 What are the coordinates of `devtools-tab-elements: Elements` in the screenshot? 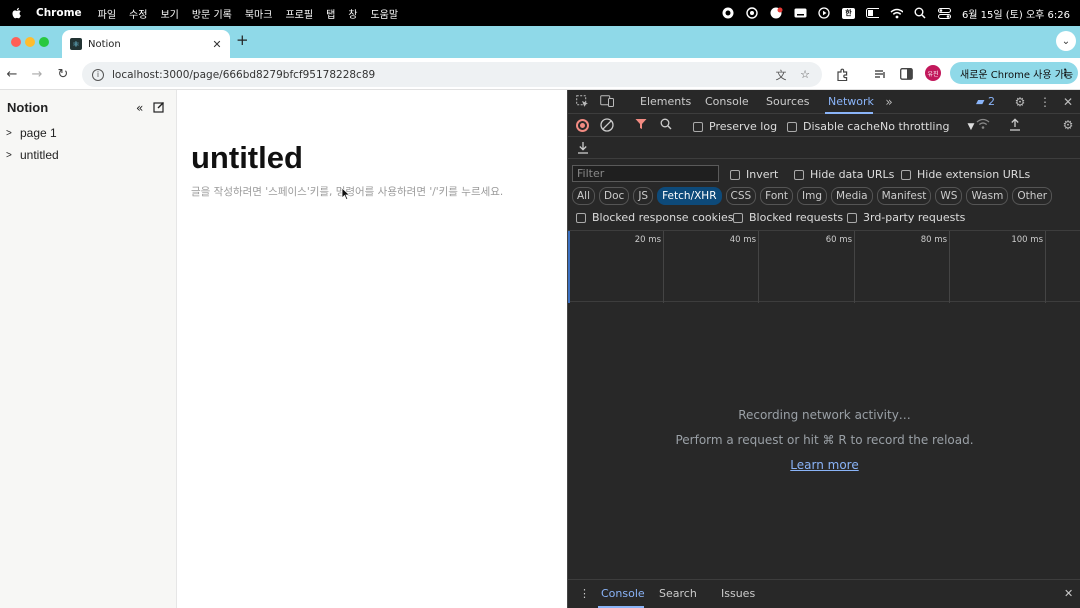 It's located at (665, 101).